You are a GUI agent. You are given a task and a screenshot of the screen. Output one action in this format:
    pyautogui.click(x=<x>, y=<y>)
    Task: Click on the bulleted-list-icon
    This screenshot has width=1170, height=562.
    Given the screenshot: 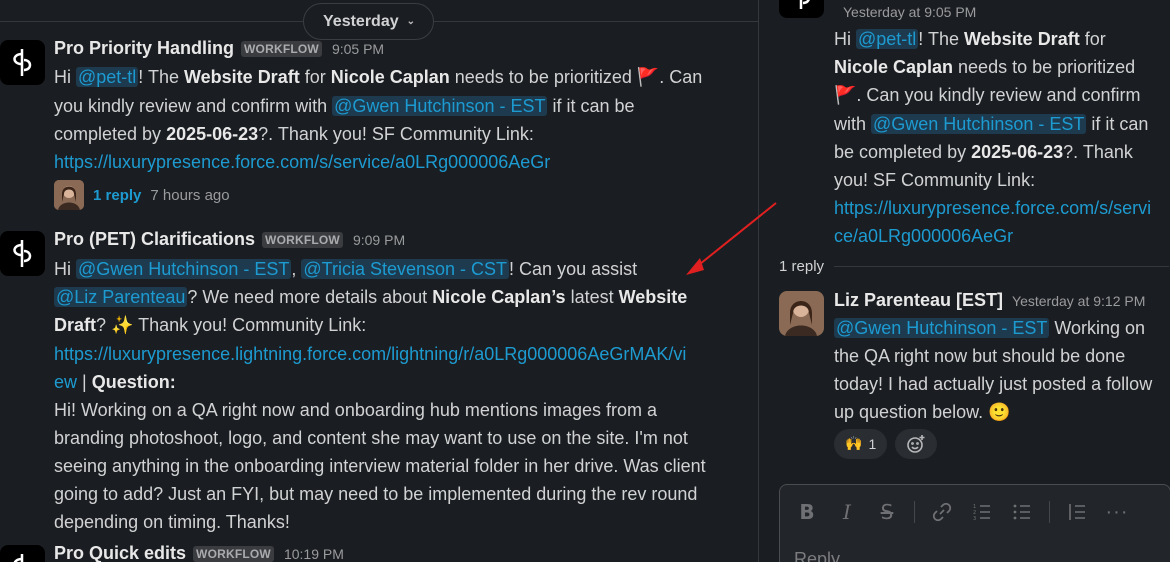 What is the action you would take?
    pyautogui.click(x=1022, y=512)
    